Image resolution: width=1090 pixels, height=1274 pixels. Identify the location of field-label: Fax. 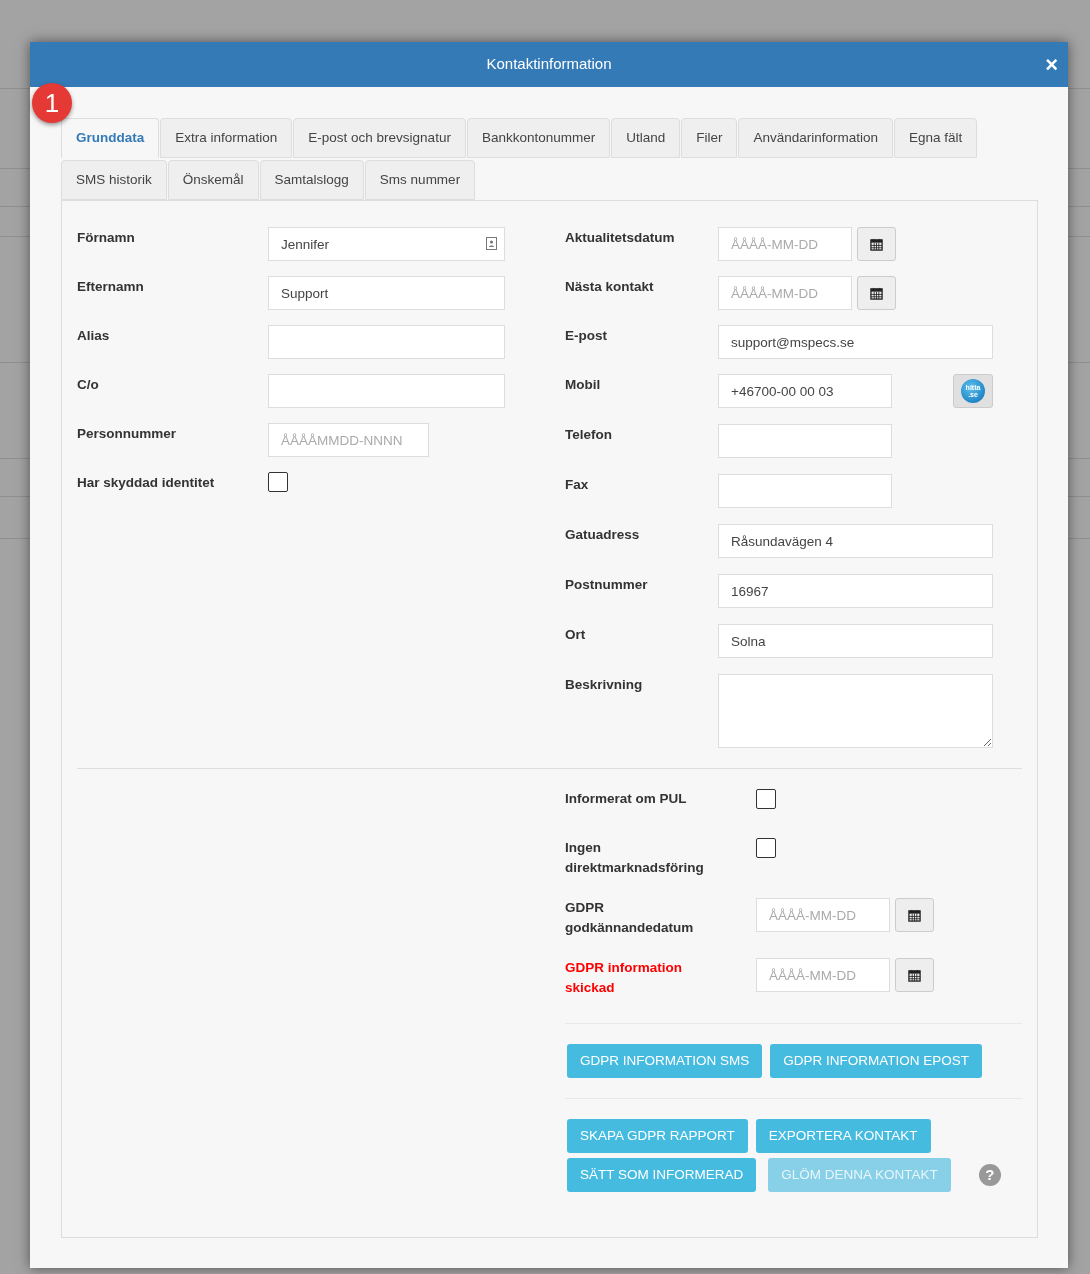
(577, 485).